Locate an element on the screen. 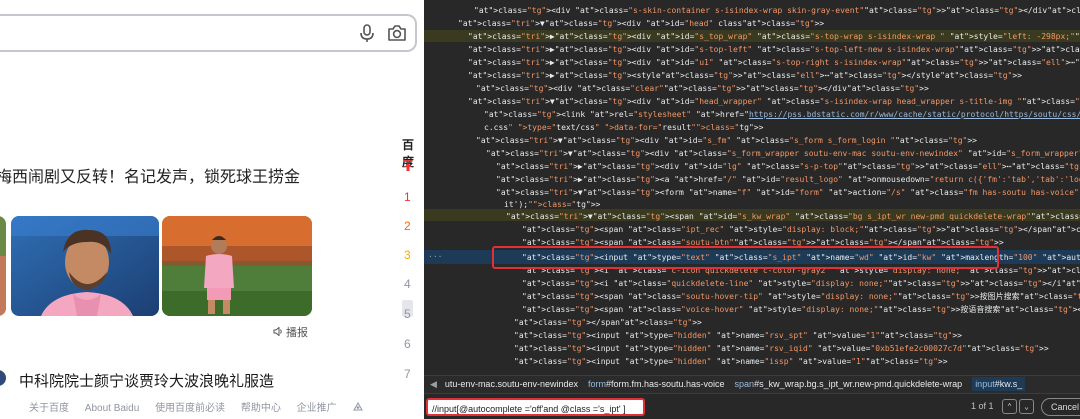 The width and height of the screenshot is (1080, 419). breadcrumb-item-rest: #form.fm.has-soutu.has-voice is located at coordinates (665, 384).